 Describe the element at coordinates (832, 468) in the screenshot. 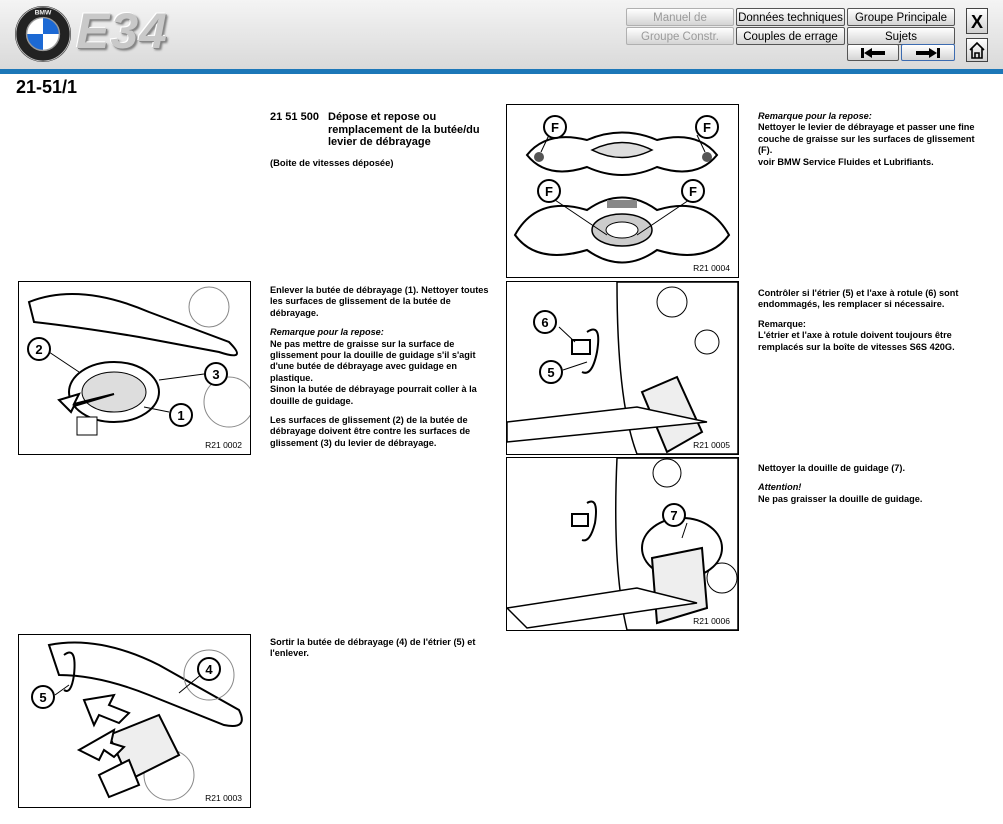

I see `step-text: Nettoyer la douille de guidage (7).` at that location.